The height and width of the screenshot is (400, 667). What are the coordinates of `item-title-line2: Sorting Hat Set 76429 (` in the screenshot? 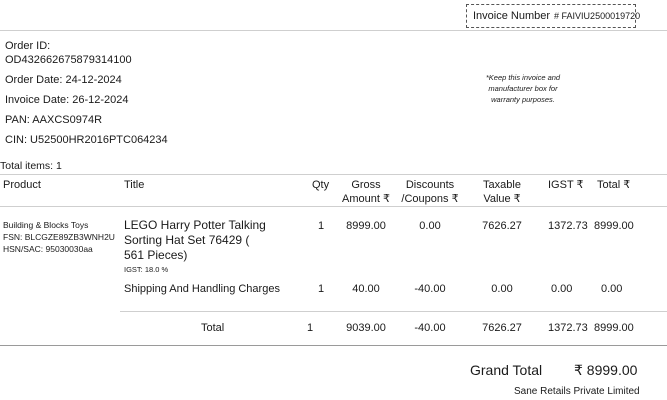 It's located at (187, 240).